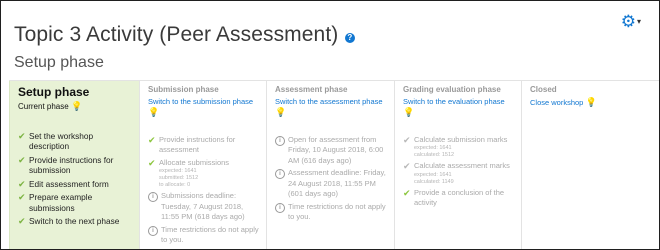  What do you see at coordinates (76, 202) in the screenshot?
I see `list-item: ✔ Prepare example submissions` at bounding box center [76, 202].